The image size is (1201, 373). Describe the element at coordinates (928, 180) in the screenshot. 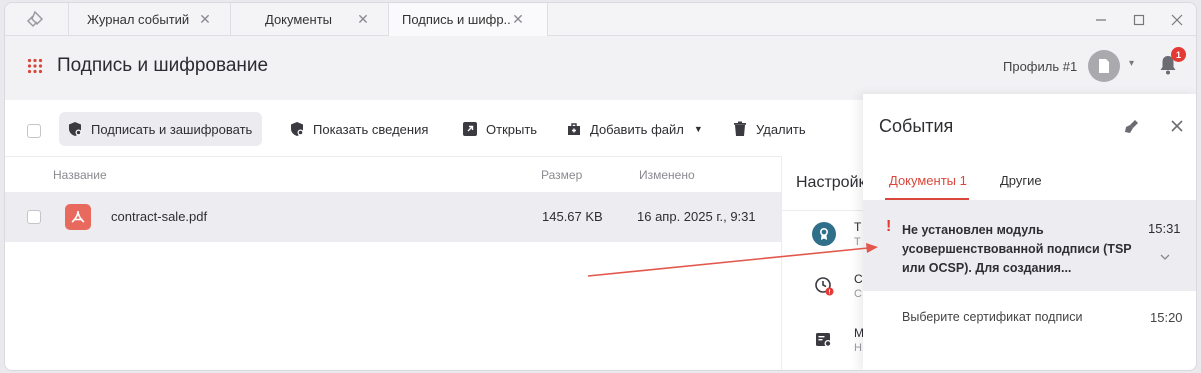

I see `tab-documents-events: Документы 1` at that location.